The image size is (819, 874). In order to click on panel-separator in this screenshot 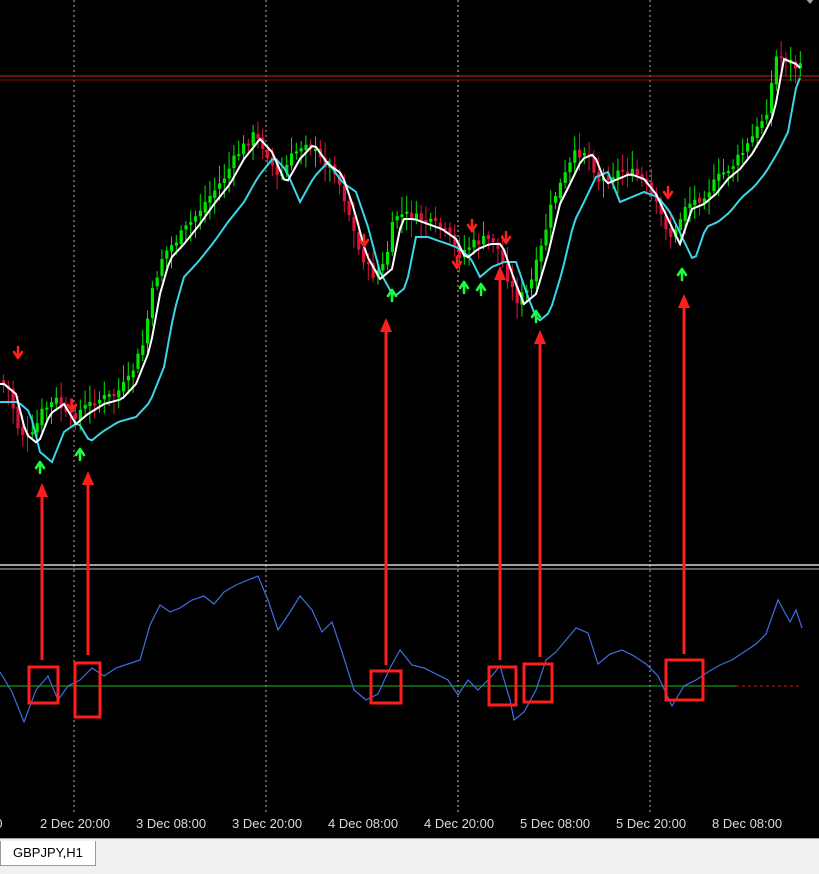, I will do `click(409, 567)`.